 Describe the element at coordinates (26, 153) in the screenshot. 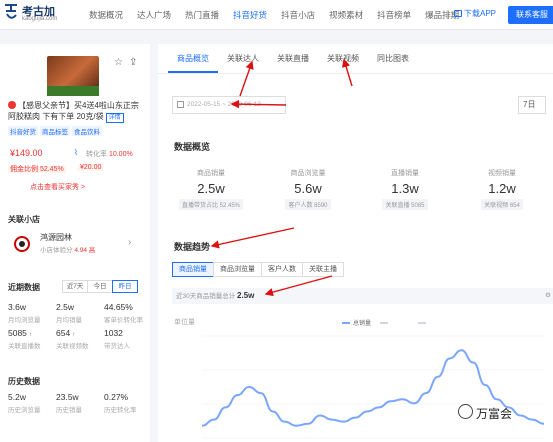

I see `product-price: ¥149.00` at that location.